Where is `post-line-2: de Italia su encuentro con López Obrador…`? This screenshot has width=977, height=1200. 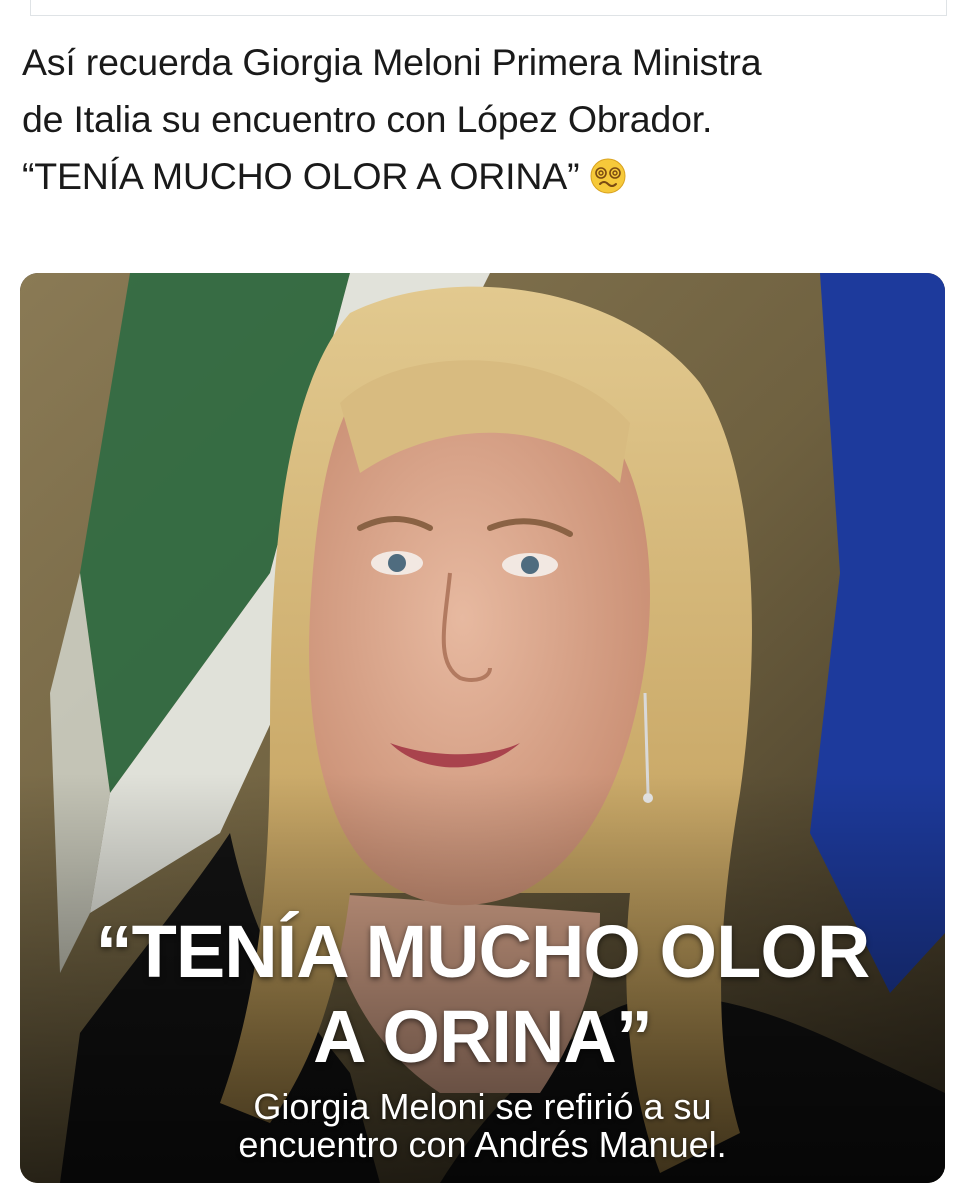
post-line-2: de Italia su encuentro con López Obrador… is located at coordinates (367, 119).